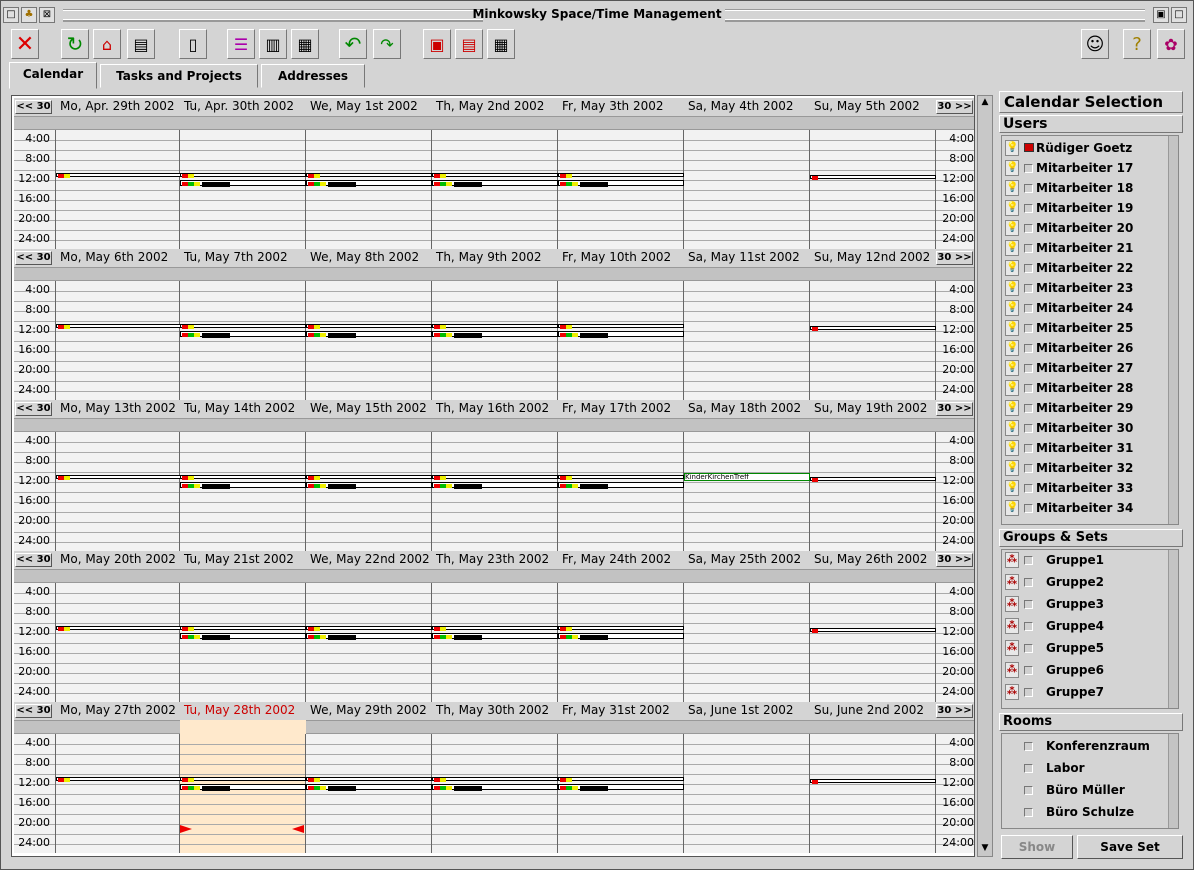 The height and width of the screenshot is (870, 1194). Describe the element at coordinates (25, 44) in the screenshot. I see `close-icon: ✕` at that location.